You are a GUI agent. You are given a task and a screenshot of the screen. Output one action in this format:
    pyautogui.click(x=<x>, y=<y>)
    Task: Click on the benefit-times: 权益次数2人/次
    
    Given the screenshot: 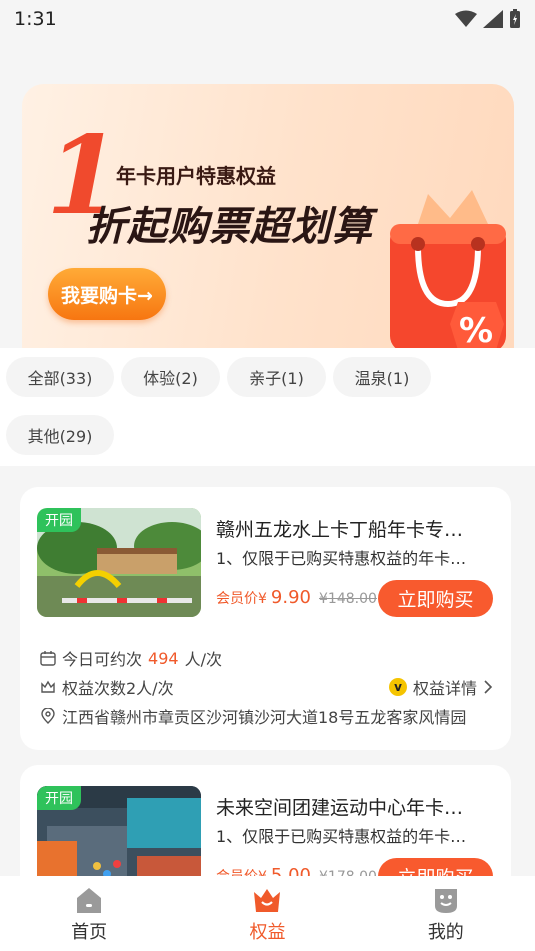 What is the action you would take?
    pyautogui.click(x=107, y=687)
    